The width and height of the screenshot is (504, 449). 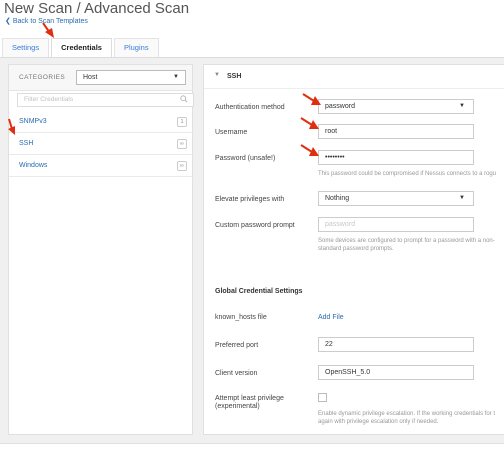 What do you see at coordinates (236, 373) in the screenshot?
I see `client-version-label: Client version` at bounding box center [236, 373].